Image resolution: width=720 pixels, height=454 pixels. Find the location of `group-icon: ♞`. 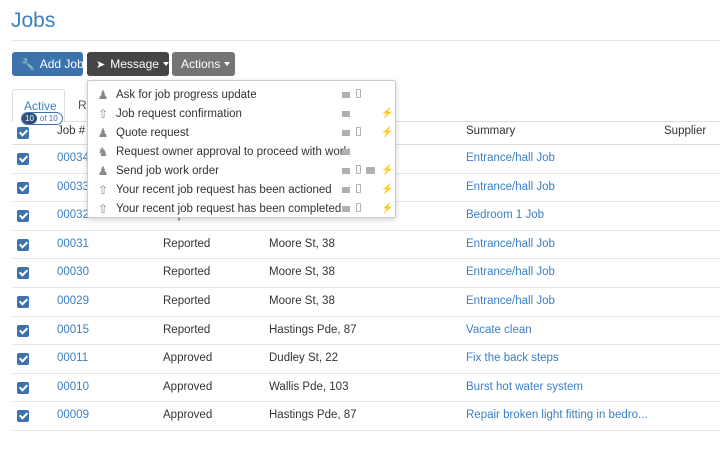

group-icon: ♞ is located at coordinates (103, 151).